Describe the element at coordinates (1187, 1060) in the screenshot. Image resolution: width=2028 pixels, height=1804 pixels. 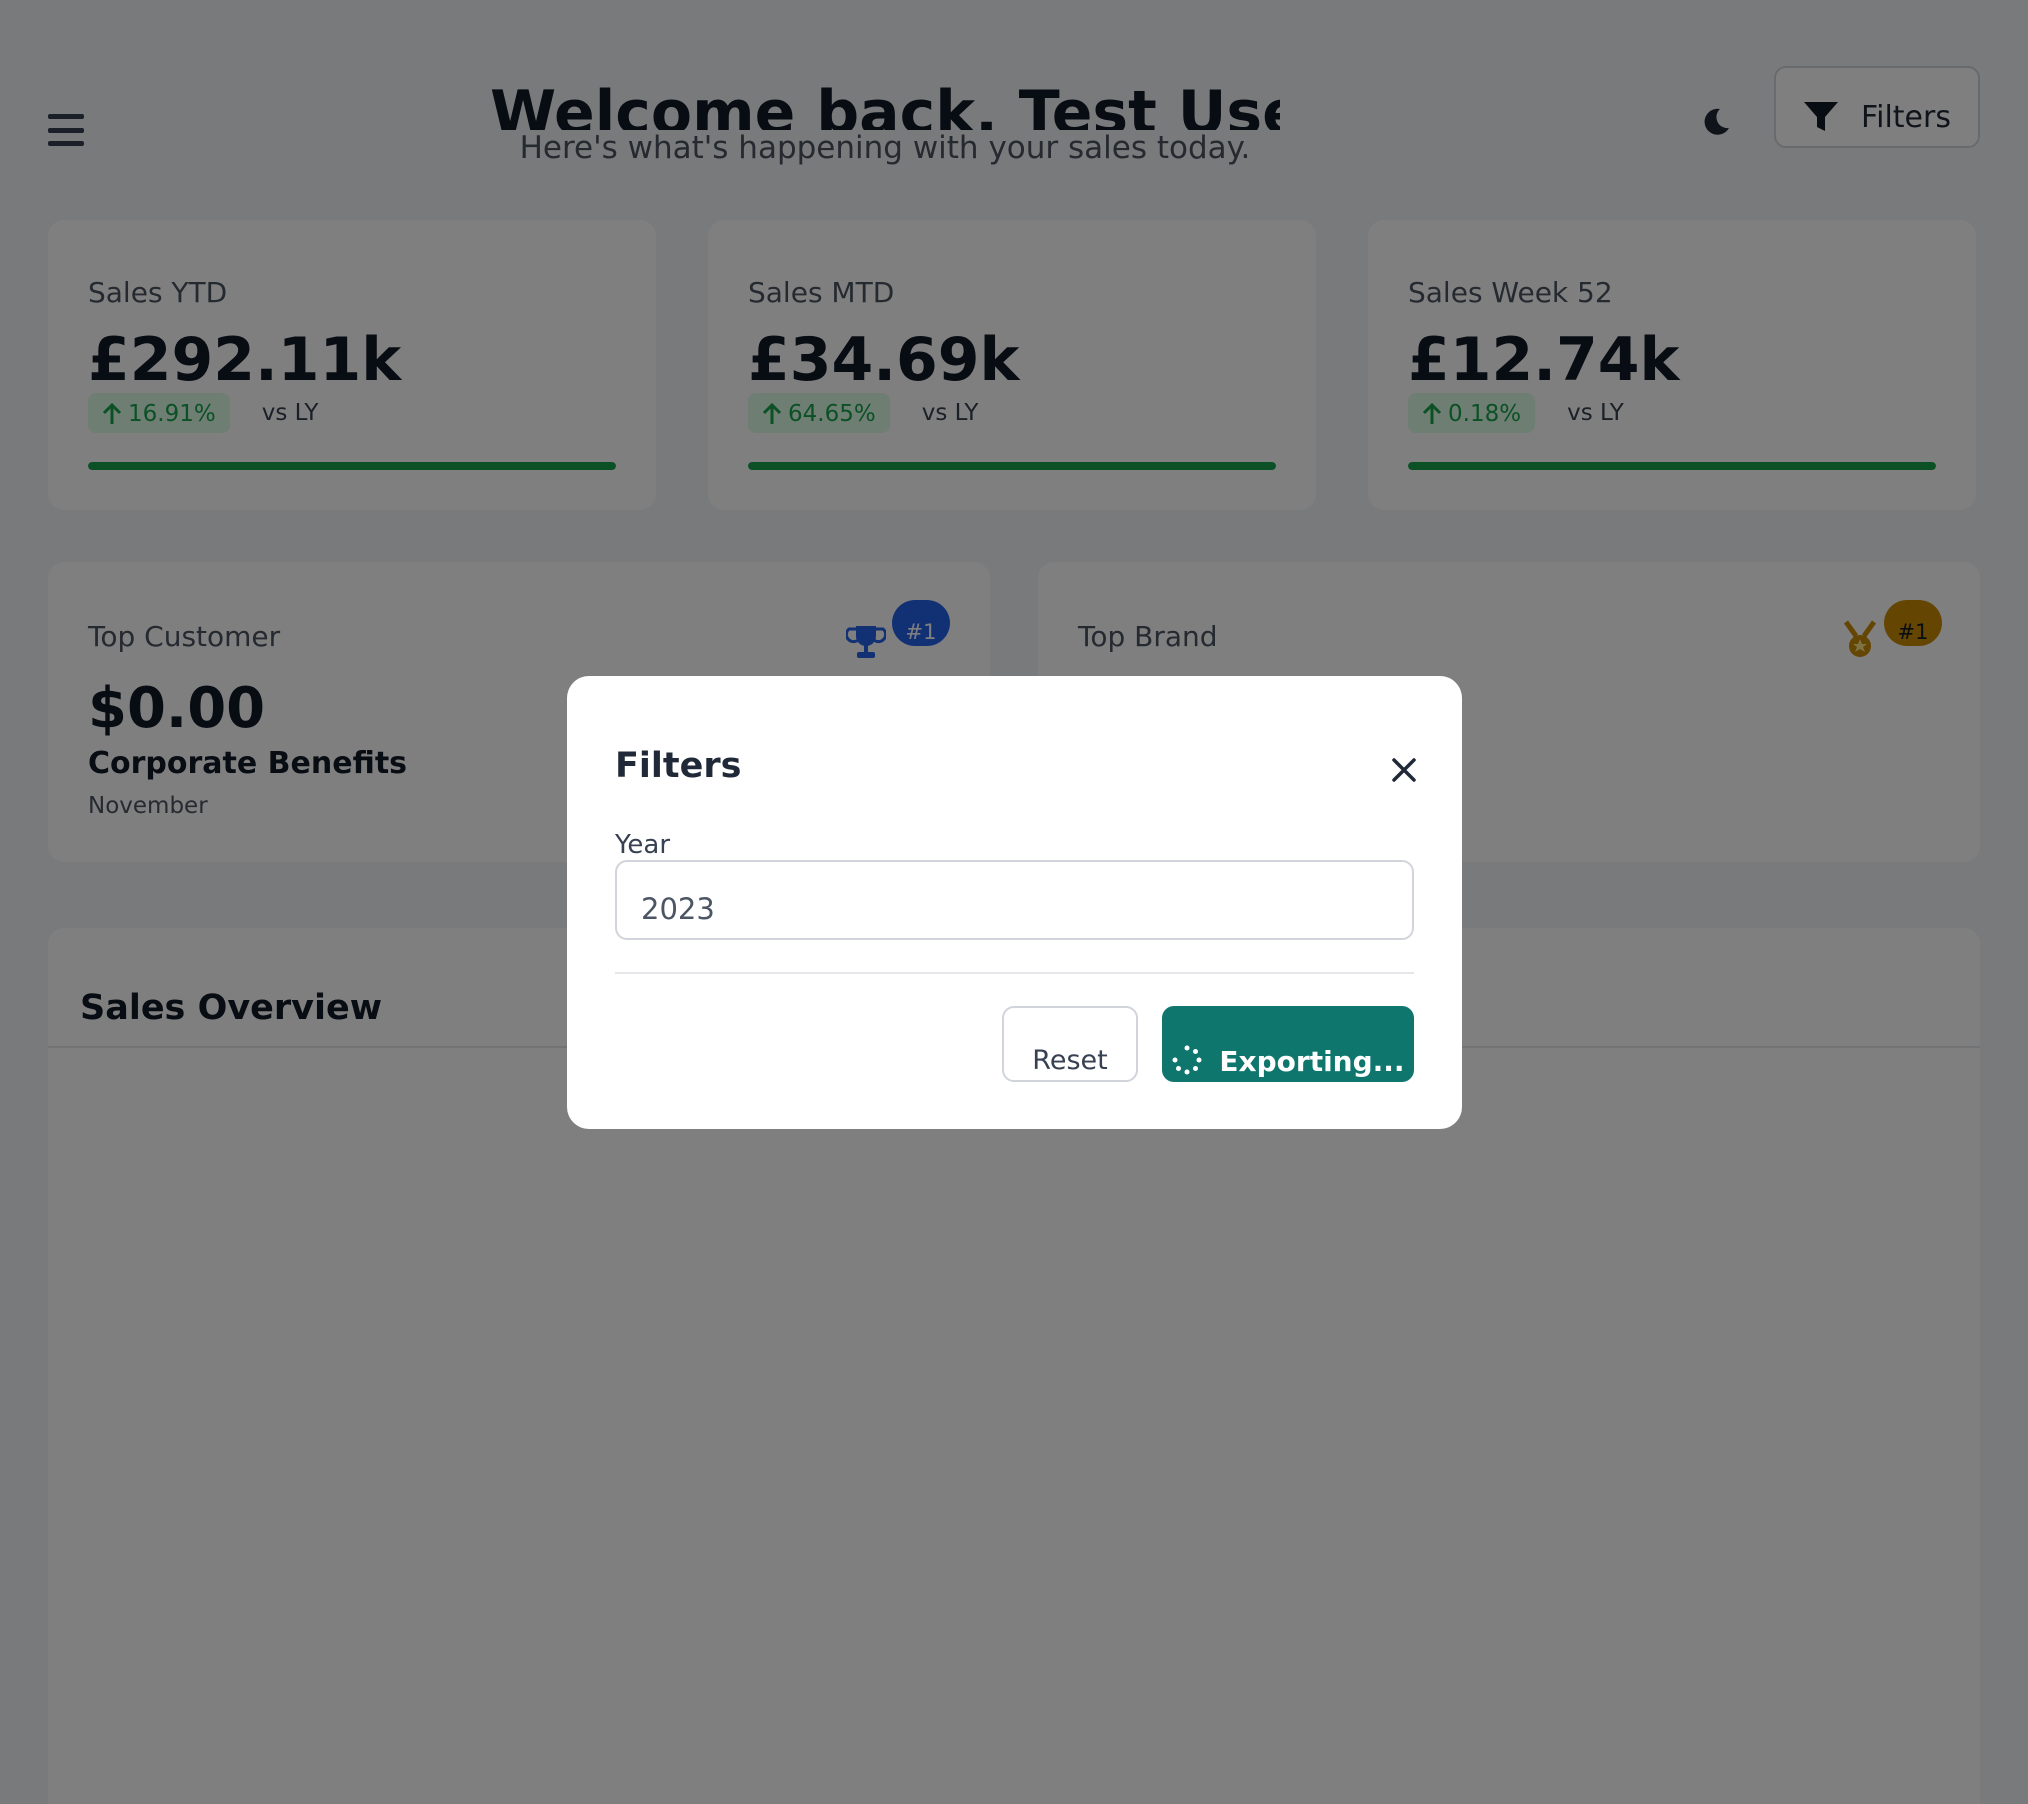
I see `spinner-icon` at that location.